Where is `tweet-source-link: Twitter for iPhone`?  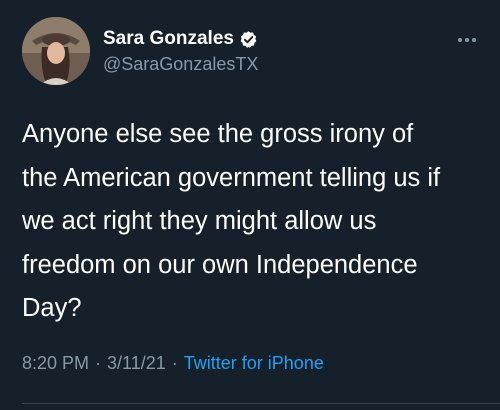
tweet-source-link: Twitter for iPhone is located at coordinates (254, 363).